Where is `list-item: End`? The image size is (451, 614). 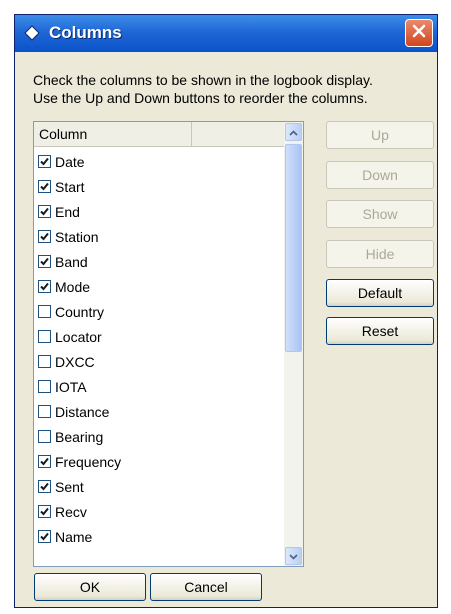 list-item: End is located at coordinates (79, 211).